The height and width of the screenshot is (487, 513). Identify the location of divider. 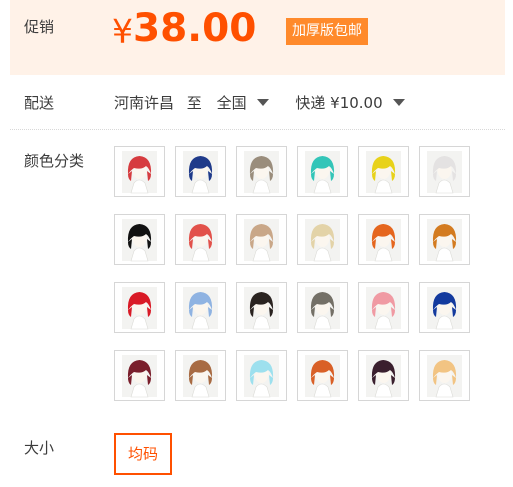
(257, 129).